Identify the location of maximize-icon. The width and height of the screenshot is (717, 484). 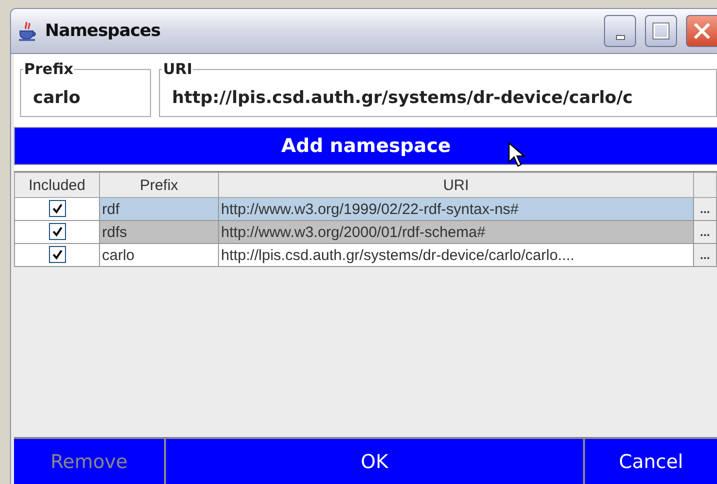
(661, 31).